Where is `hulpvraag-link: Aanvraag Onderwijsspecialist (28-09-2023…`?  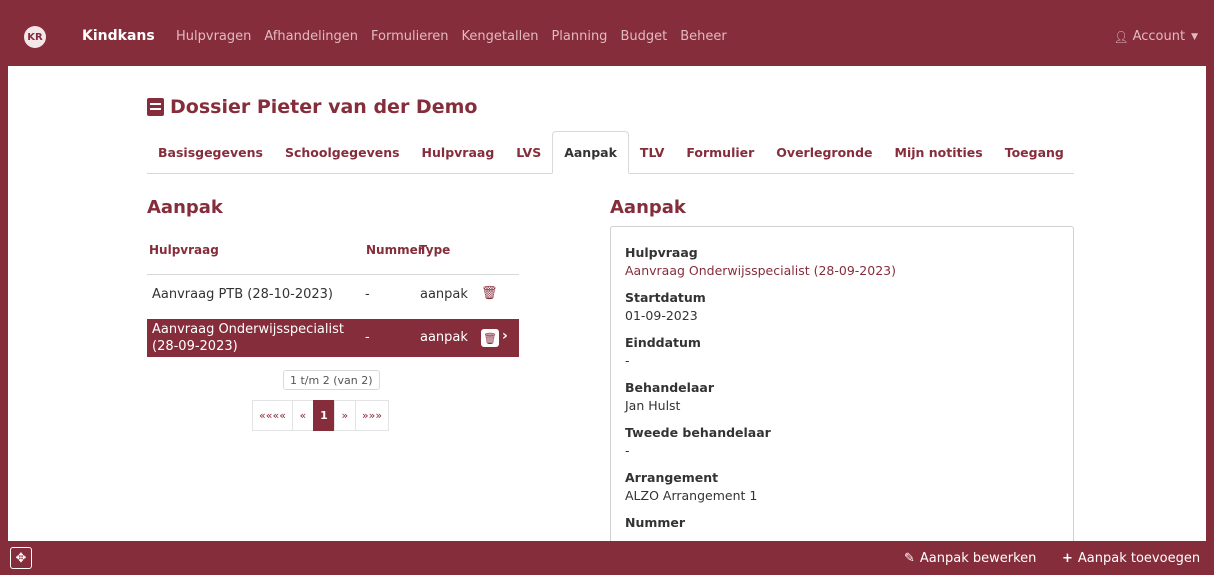
hulpvraag-link: Aanvraag Onderwijsspecialist (28-09-2023… is located at coordinates (760, 270).